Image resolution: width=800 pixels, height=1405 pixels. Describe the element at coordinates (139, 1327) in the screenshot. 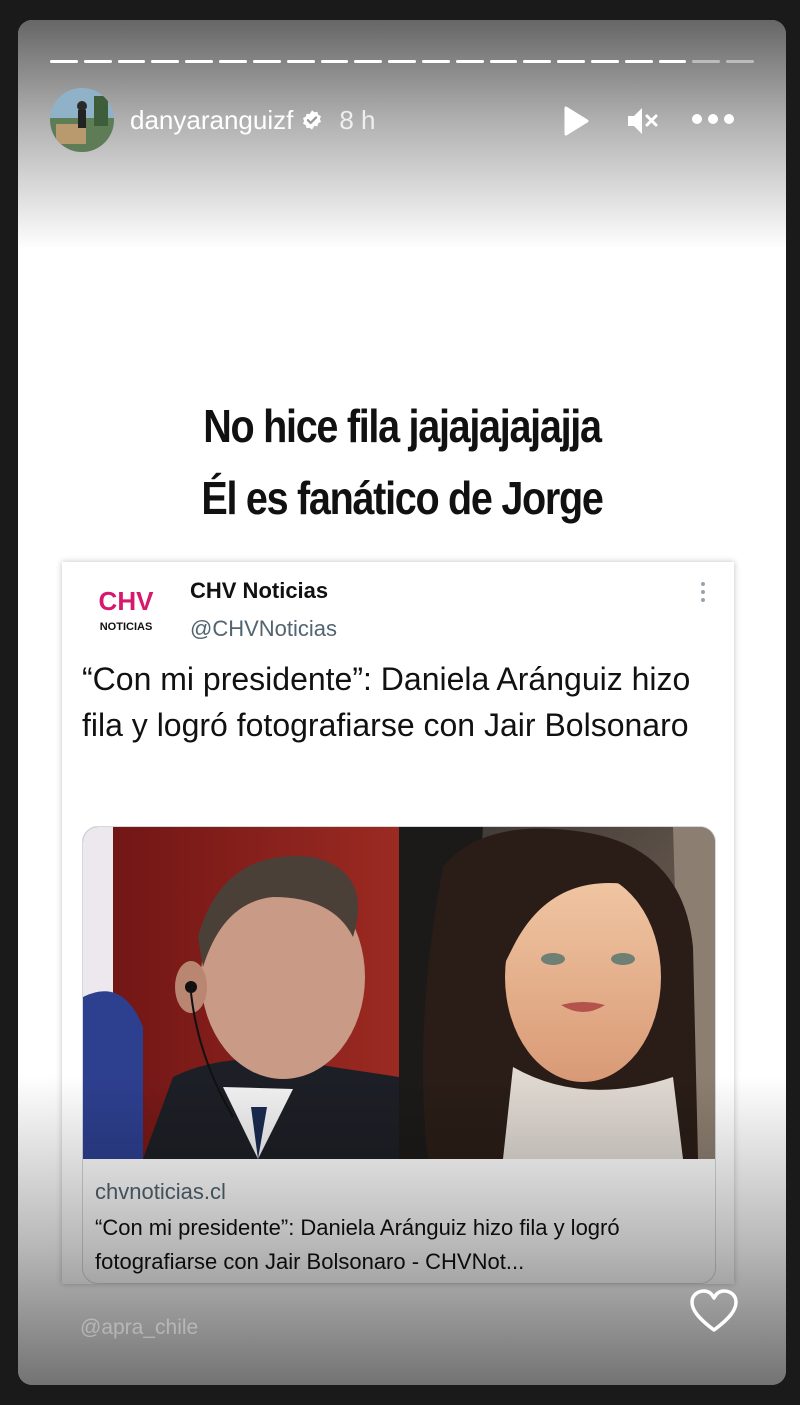

I see `watermark: @apra_chile` at that location.